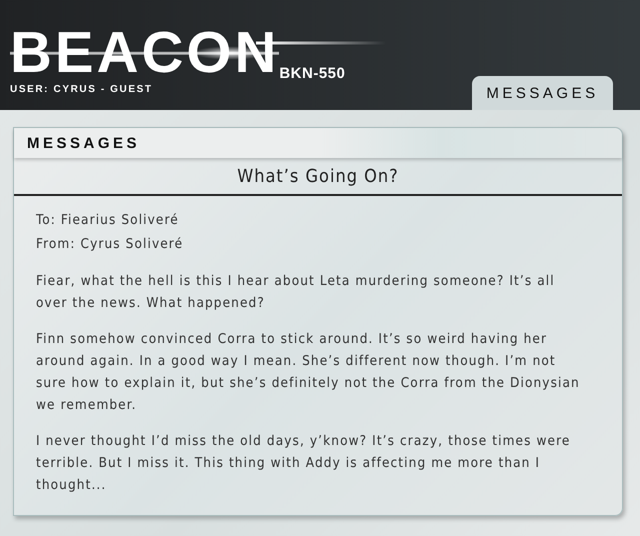  Describe the element at coordinates (308, 372) in the screenshot. I see `message-paragraph: Finn somehow convinced Corra to stick around. It’s so weird having her around again. In a good way I mean. She’s different now though. I’m not sure how to explain it, but she’s definitely not the Corra from the Dionysian we remember.` at that location.